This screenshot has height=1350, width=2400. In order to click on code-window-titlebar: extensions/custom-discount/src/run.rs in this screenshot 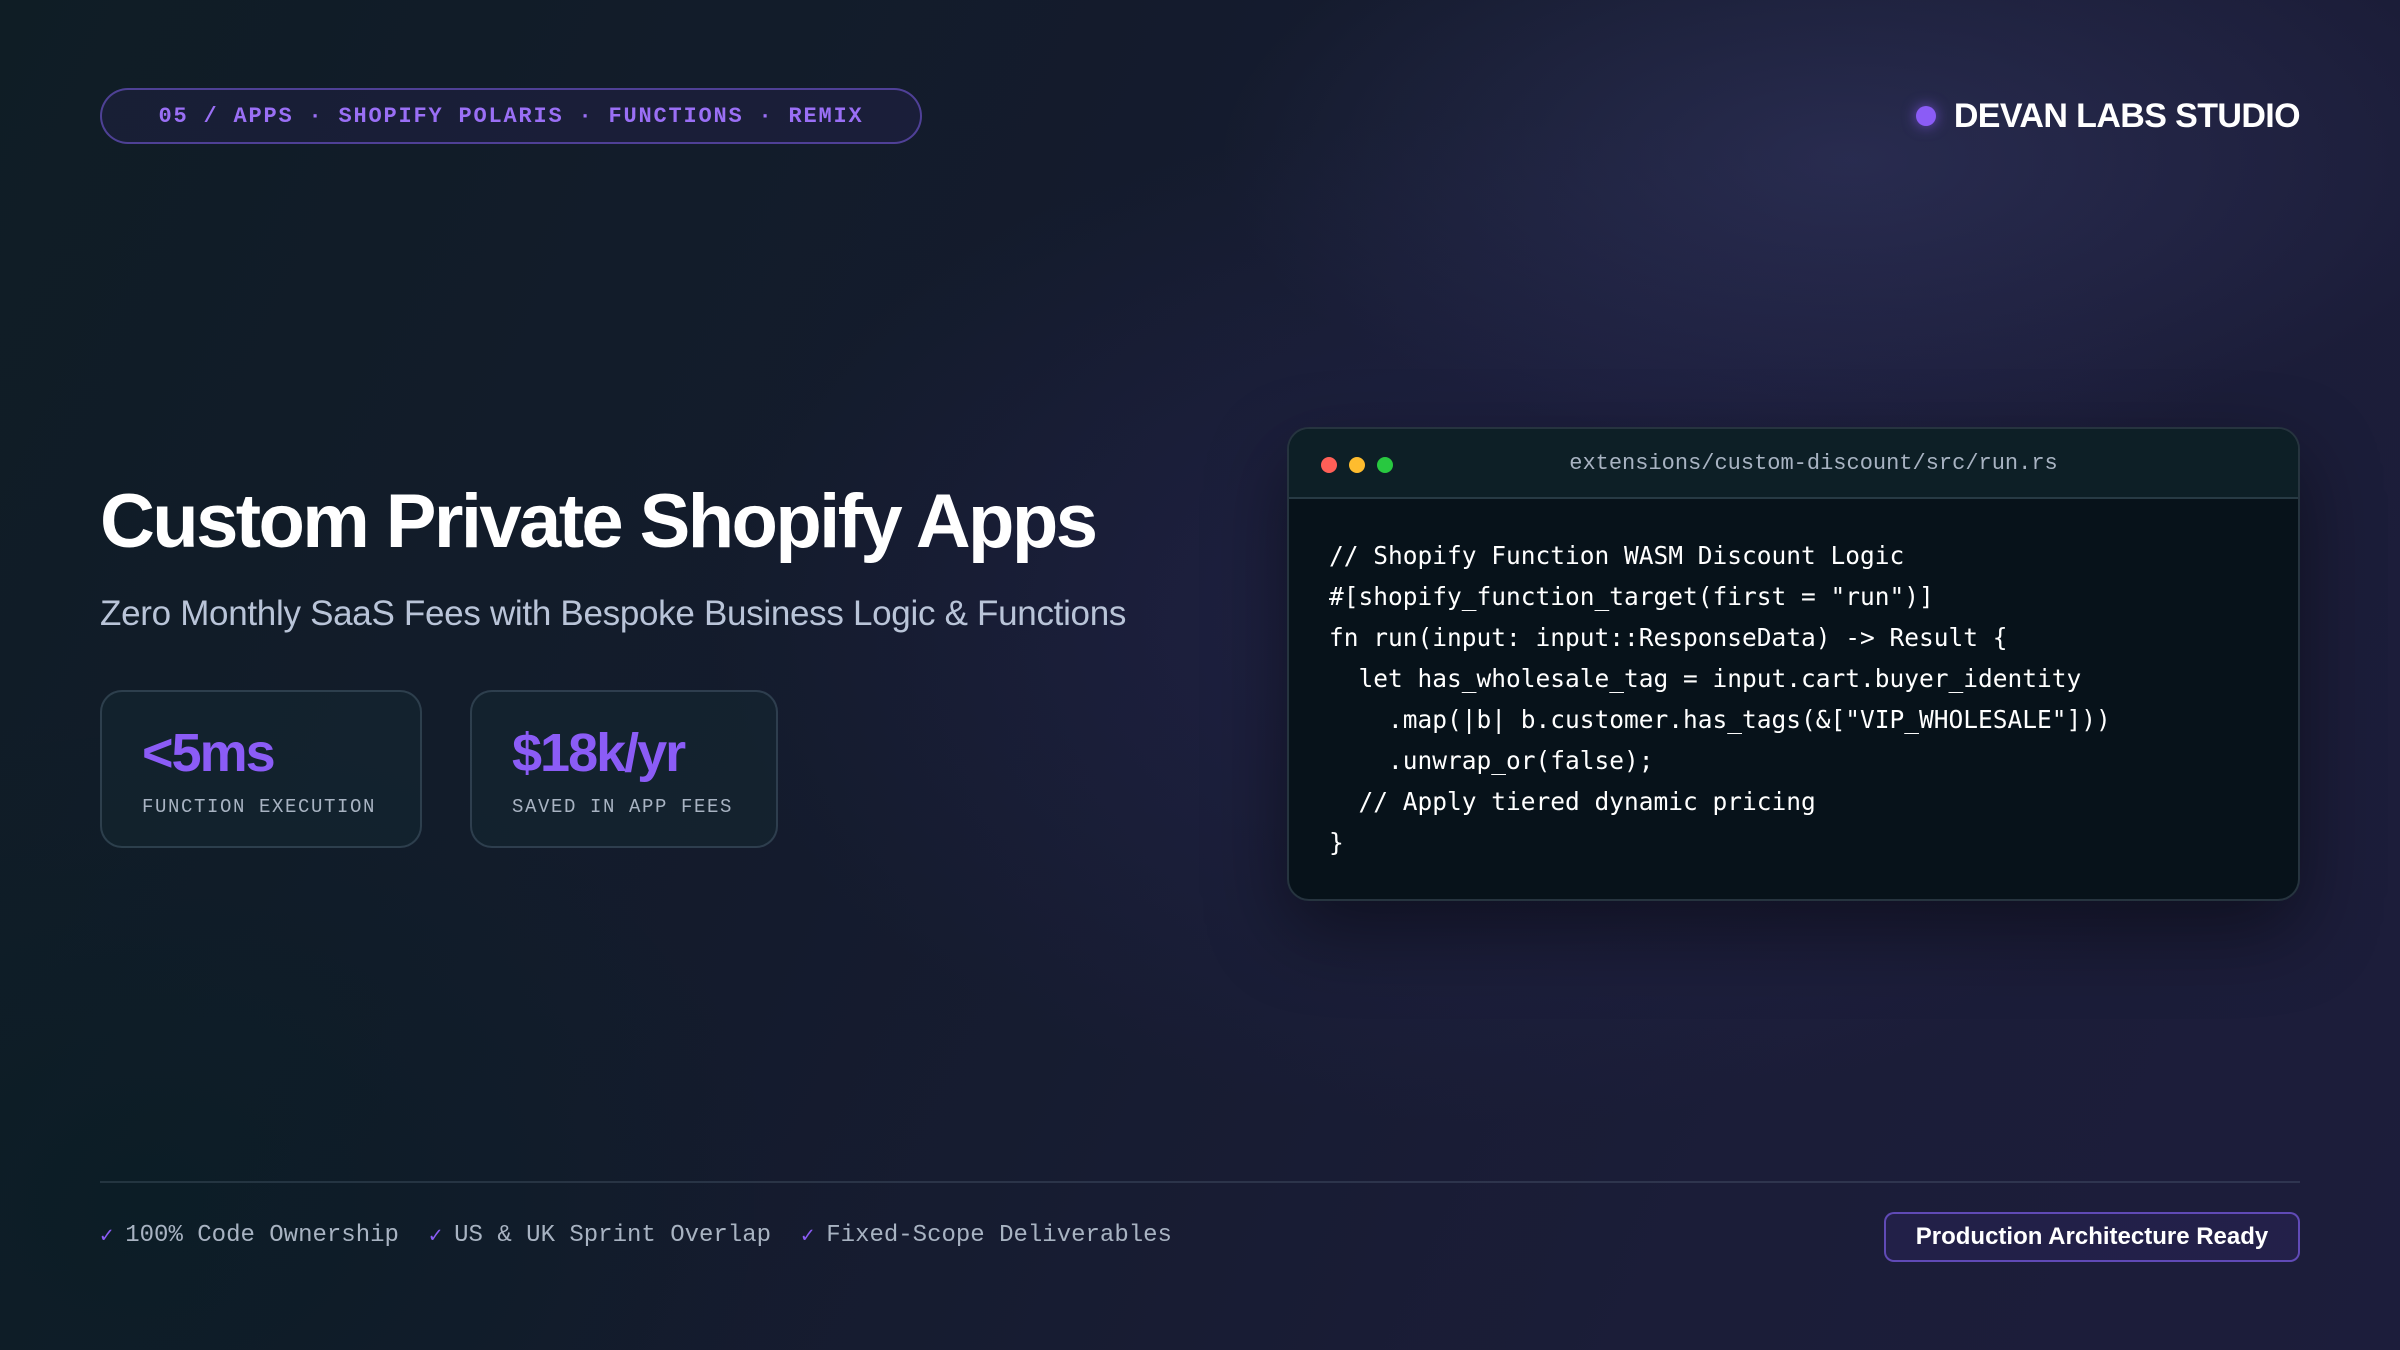, I will do `click(1793, 464)`.